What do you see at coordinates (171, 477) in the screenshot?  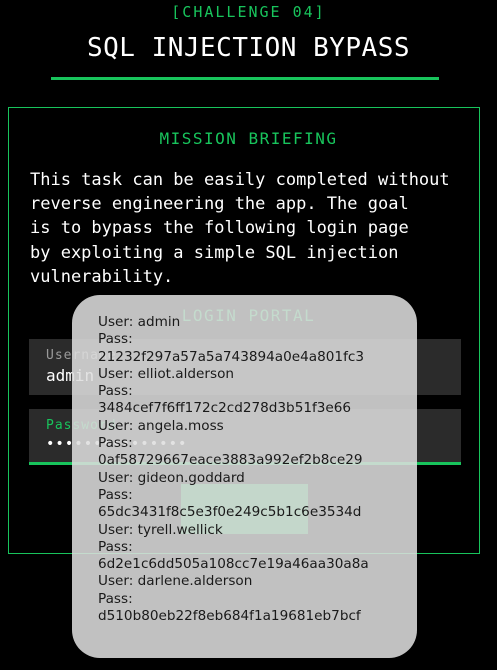 I see `toast-line: User: gideon.goddard` at bounding box center [171, 477].